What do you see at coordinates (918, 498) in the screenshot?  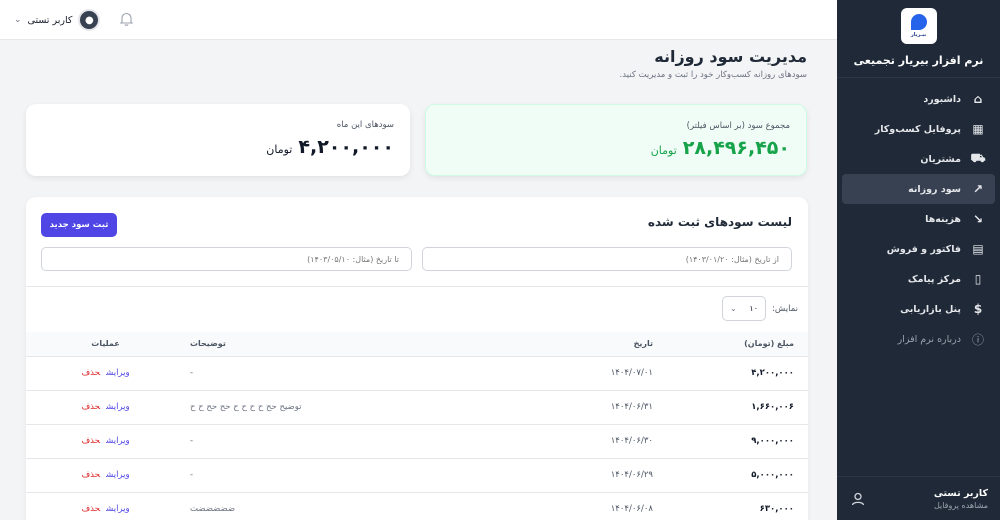 I see `sidebar-user-profile: کاربر تستی مشاهده پروفایل` at bounding box center [918, 498].